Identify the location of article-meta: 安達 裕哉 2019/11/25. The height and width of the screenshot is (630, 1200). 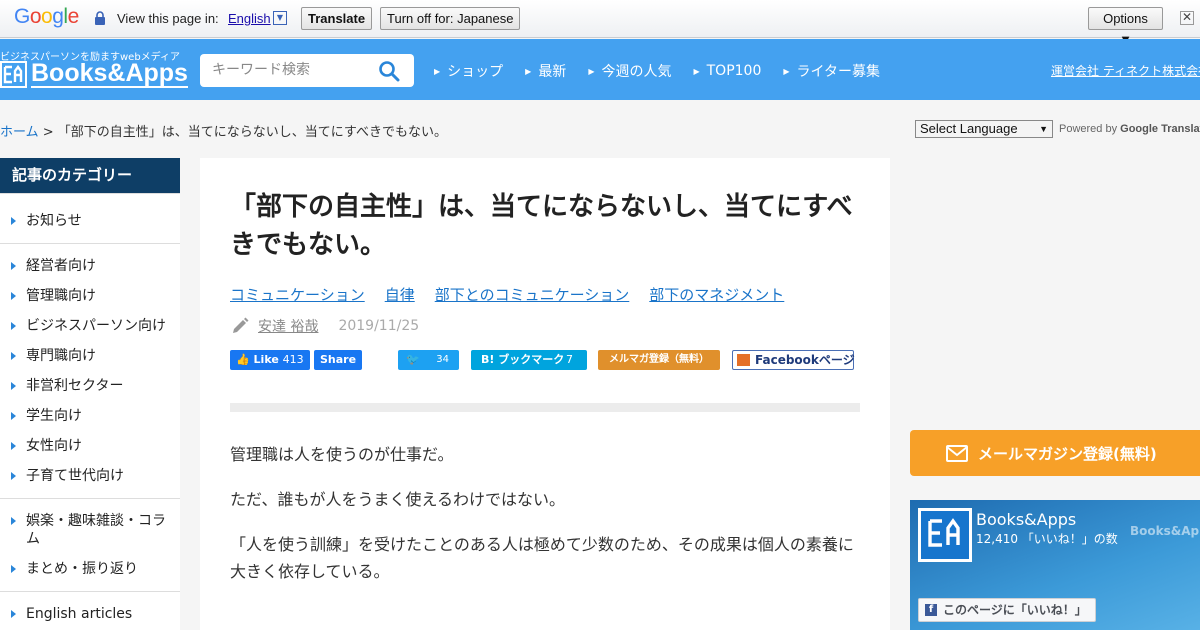
(324, 326).